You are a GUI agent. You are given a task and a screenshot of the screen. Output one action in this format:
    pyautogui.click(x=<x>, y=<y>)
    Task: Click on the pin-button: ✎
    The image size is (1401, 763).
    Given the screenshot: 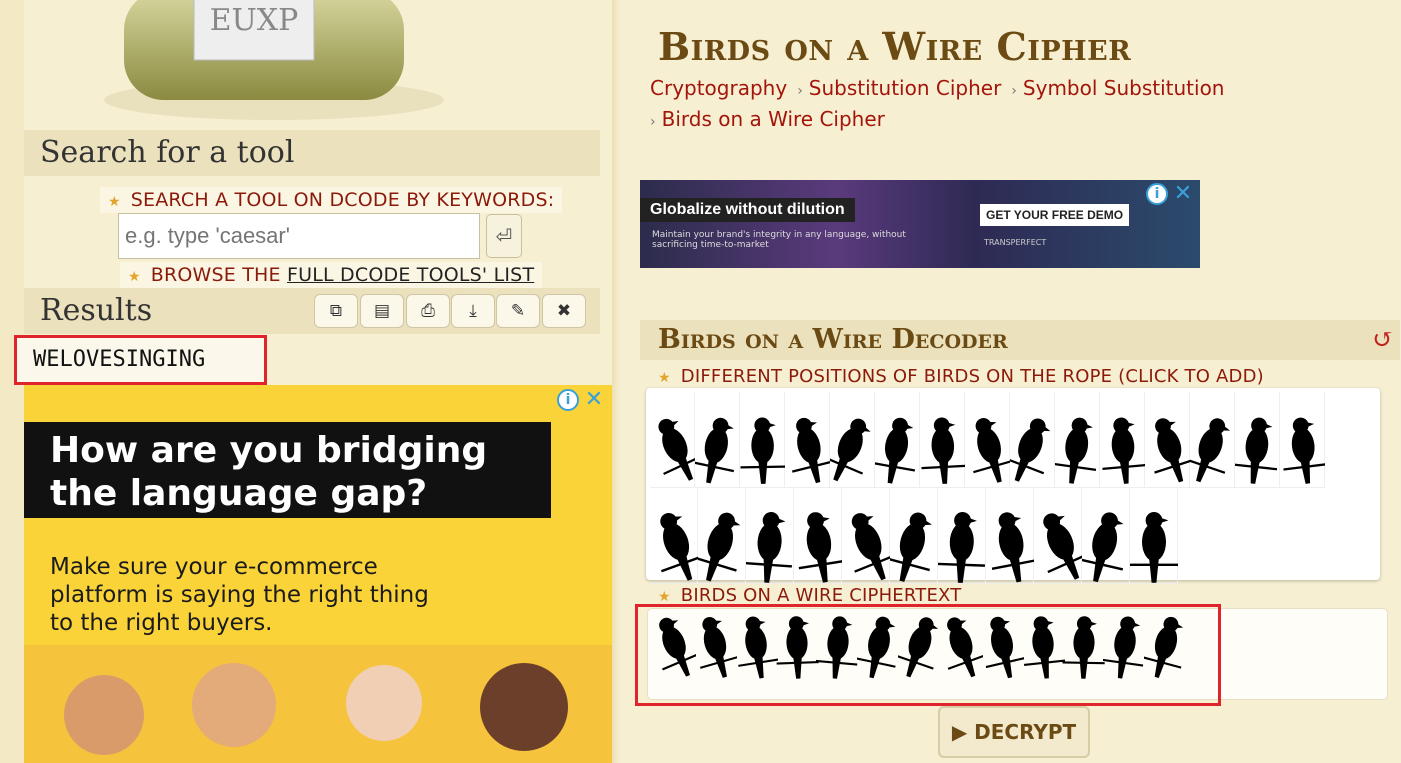 What is the action you would take?
    pyautogui.click(x=518, y=311)
    